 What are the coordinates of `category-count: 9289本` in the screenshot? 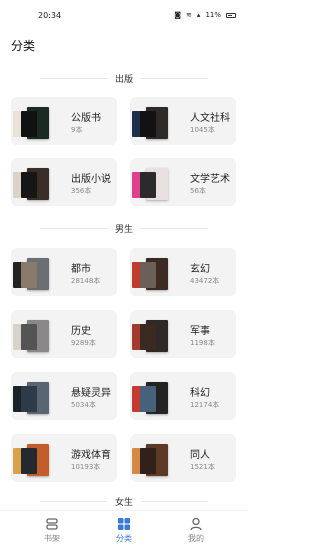 It's located at (83, 343).